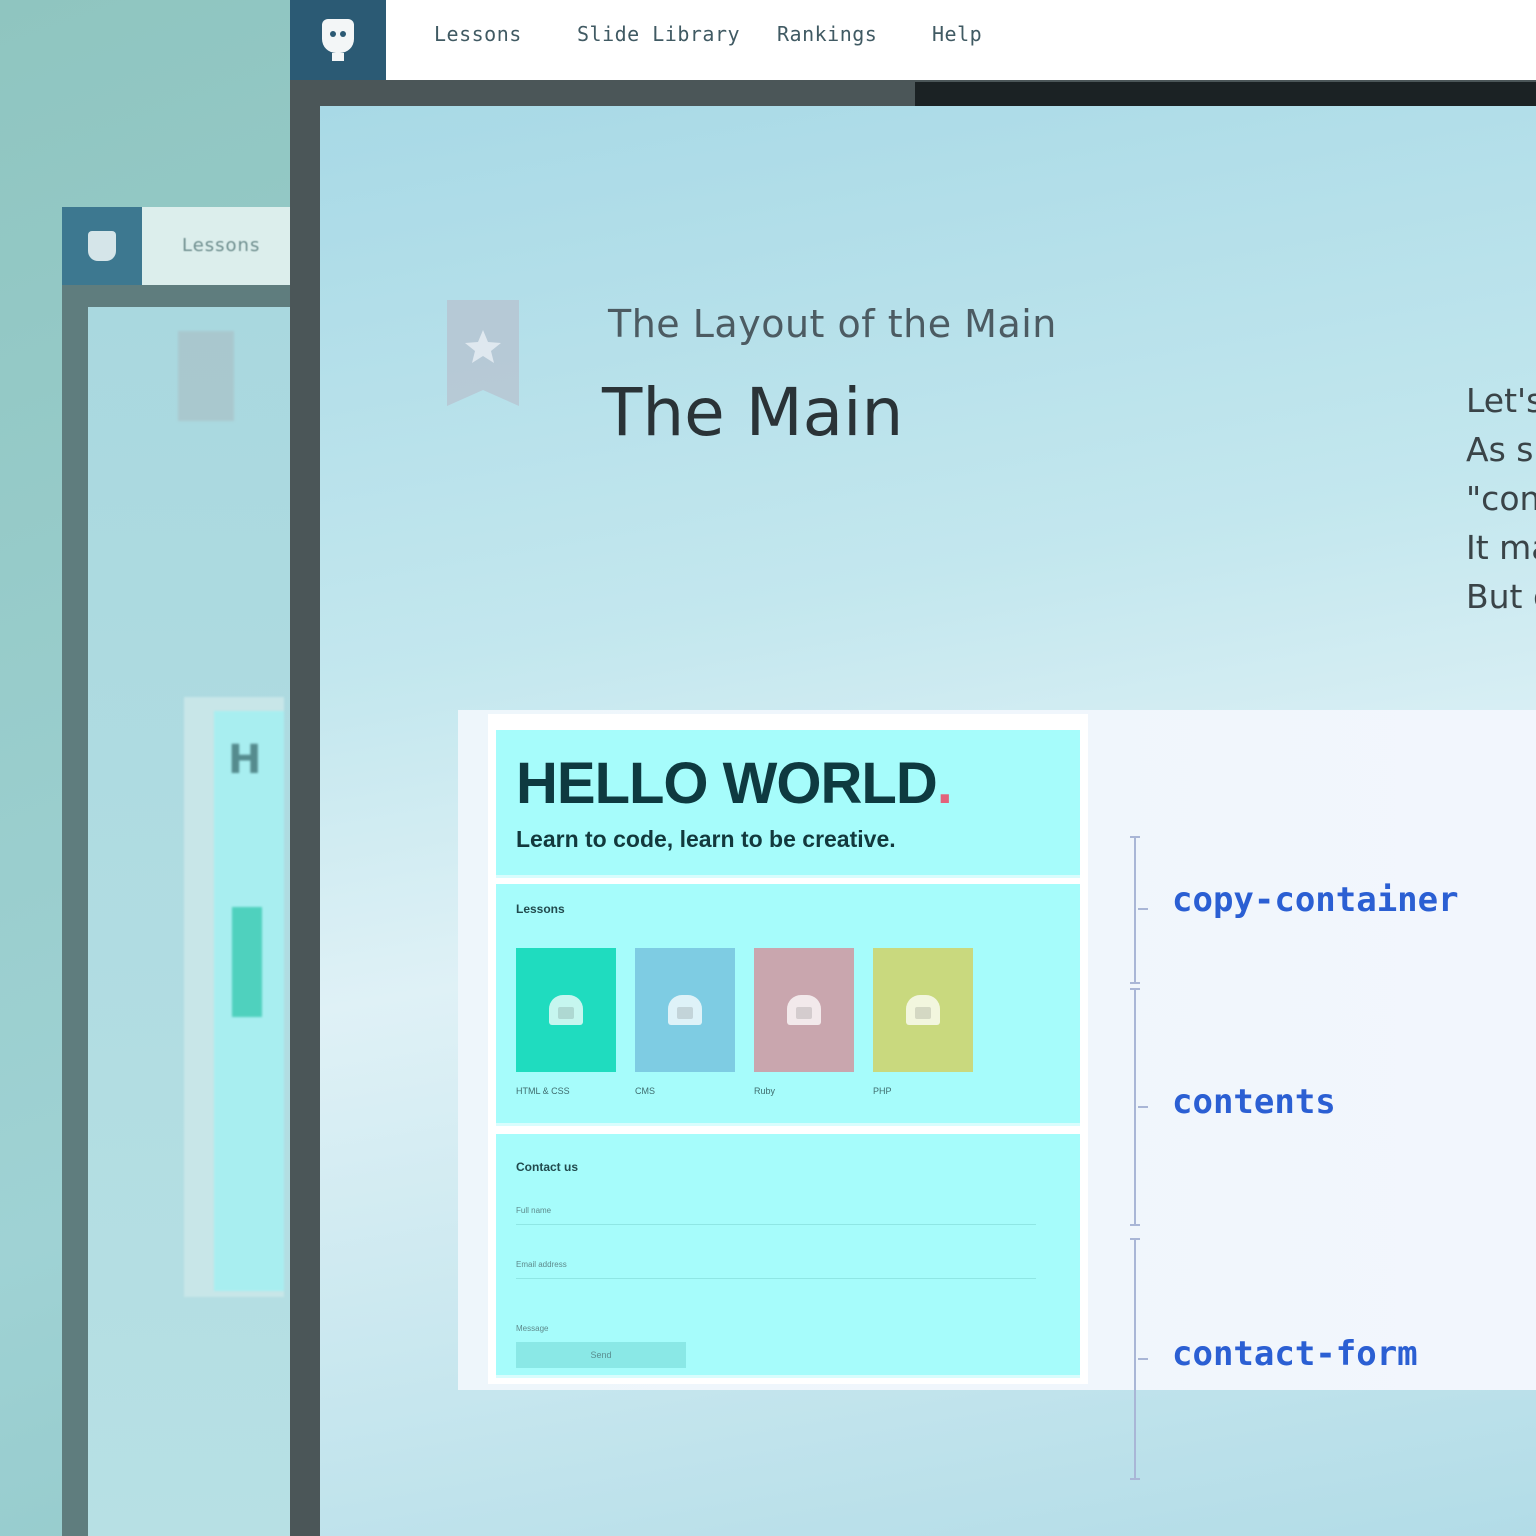 This screenshot has height=1536, width=1536. What do you see at coordinates (1295, 1354) in the screenshot?
I see `label-contact-form: contact-form` at bounding box center [1295, 1354].